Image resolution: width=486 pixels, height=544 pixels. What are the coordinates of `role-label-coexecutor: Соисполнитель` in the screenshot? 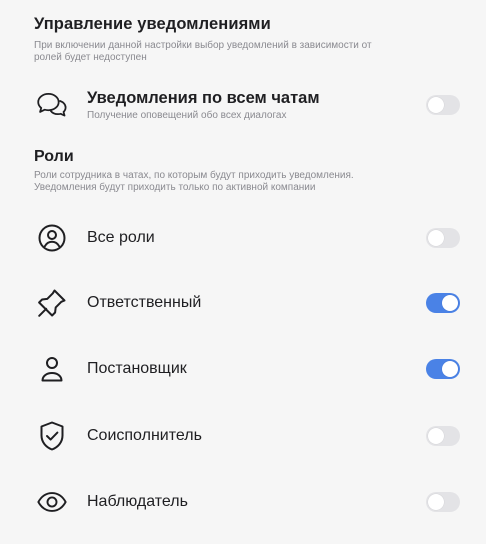 It's located at (144, 435).